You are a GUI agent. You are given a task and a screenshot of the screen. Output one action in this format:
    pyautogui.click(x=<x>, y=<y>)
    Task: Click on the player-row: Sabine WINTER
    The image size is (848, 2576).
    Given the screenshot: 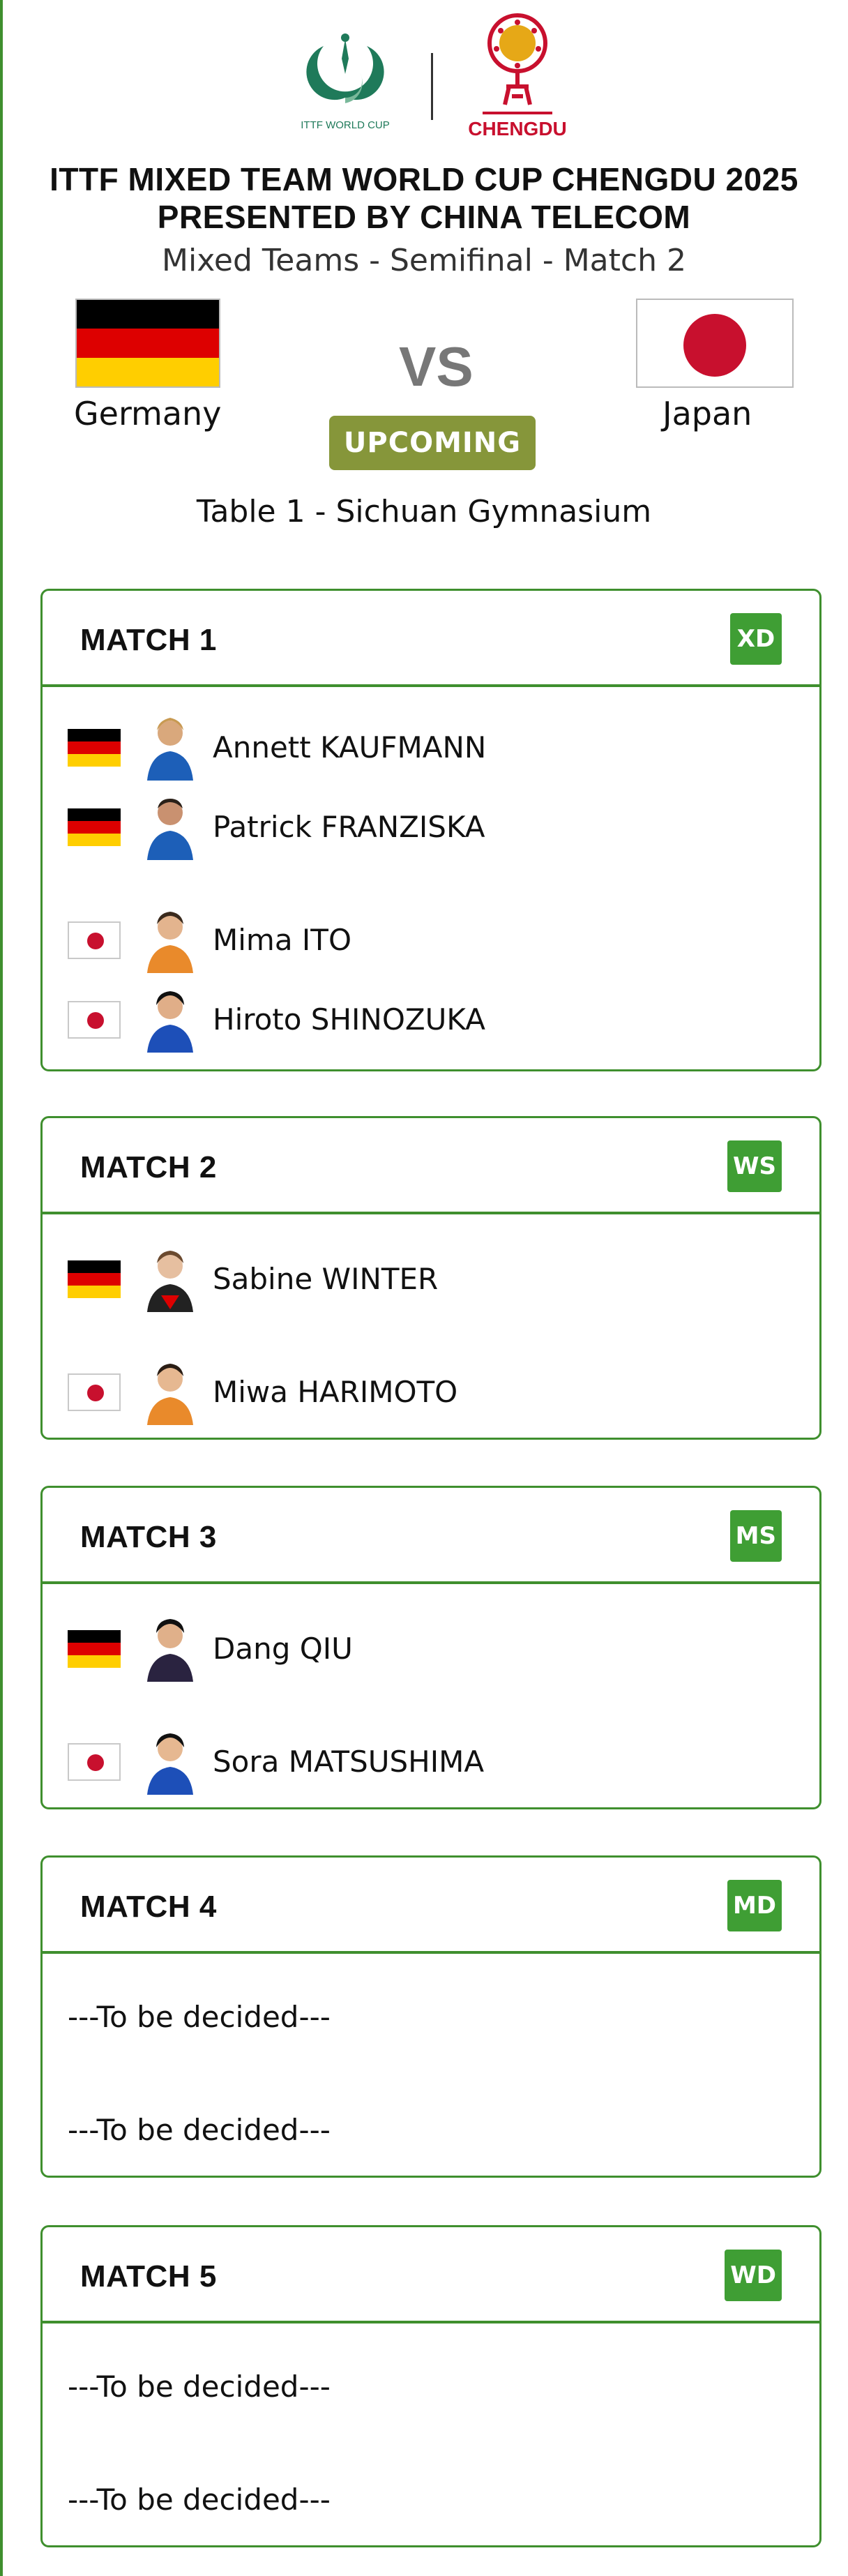 What is the action you would take?
    pyautogui.click(x=430, y=1277)
    